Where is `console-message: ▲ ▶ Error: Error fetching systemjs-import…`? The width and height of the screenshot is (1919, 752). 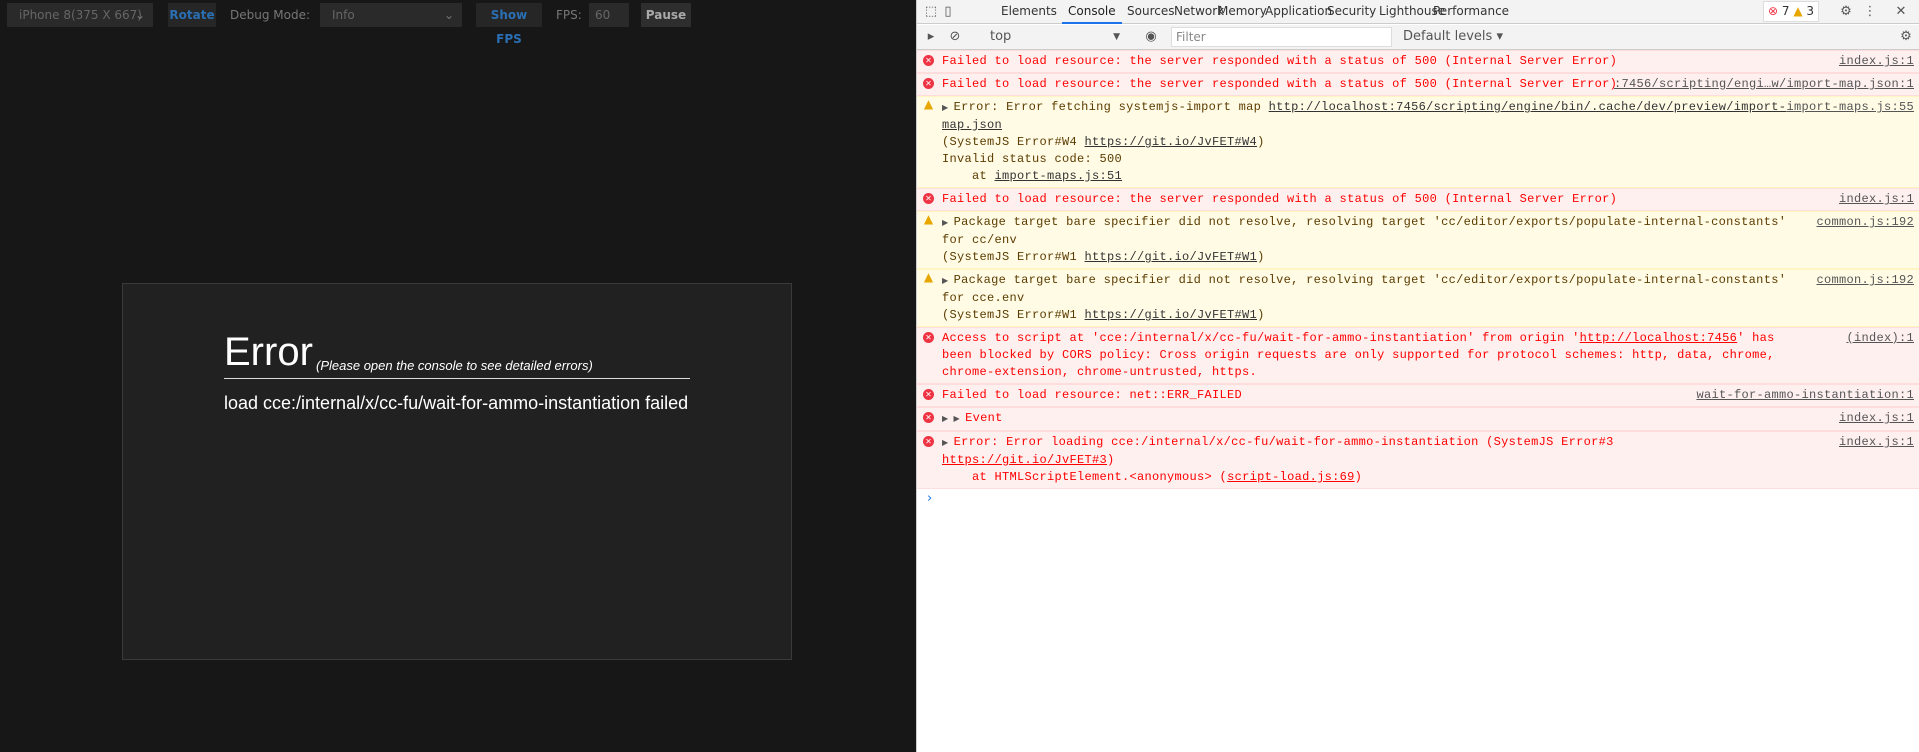 console-message: ▲ ▶ Error: Error fetching systemjs-import… is located at coordinates (1418, 142).